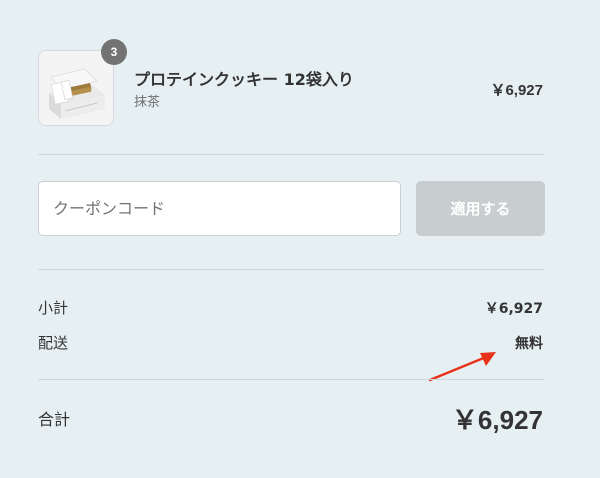  I want to click on subtotal-value: ￥6,927, so click(513, 309).